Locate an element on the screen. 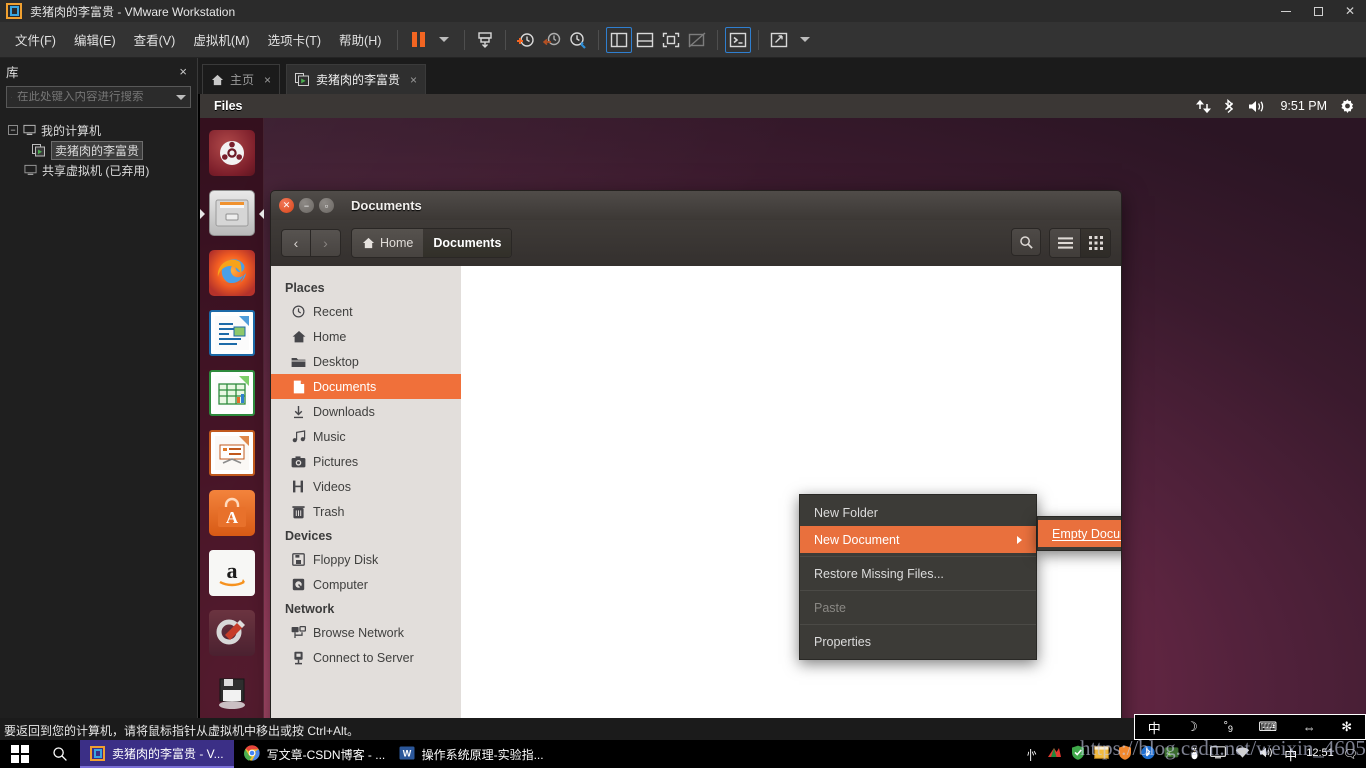  forward-button: › is located at coordinates (326, 243).